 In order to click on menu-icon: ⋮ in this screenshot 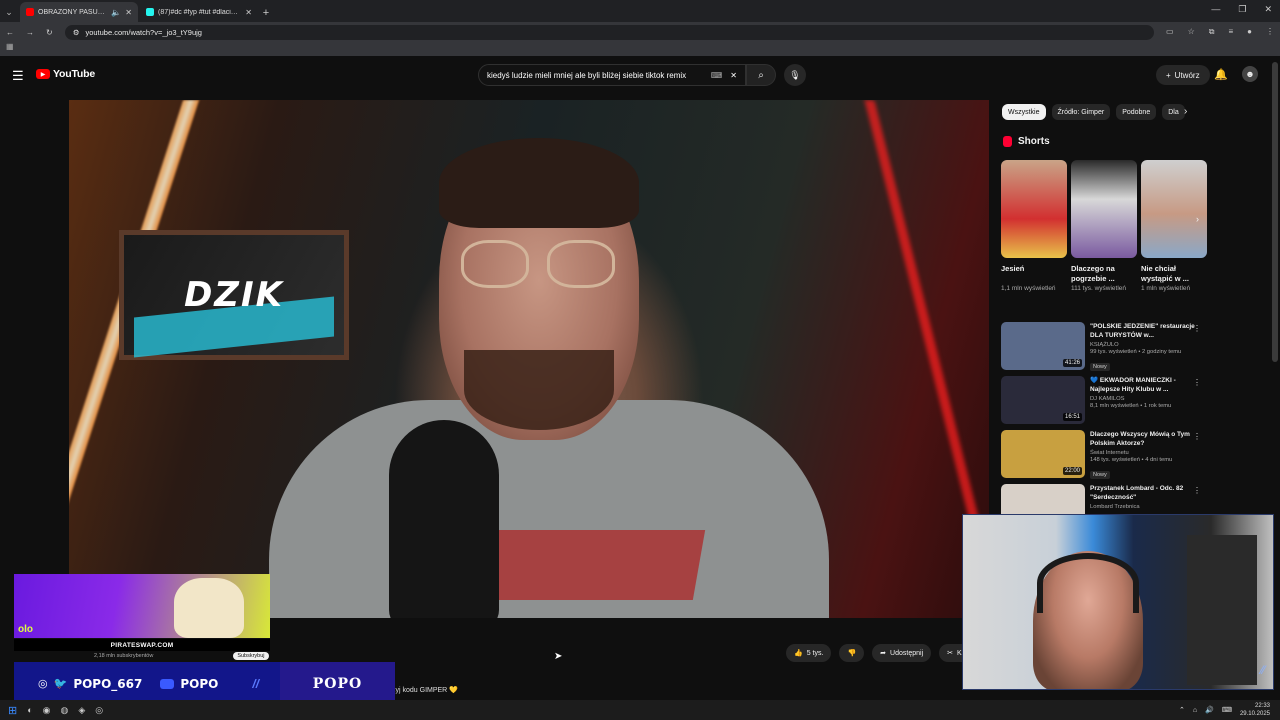, I will do `click(1270, 32)`.